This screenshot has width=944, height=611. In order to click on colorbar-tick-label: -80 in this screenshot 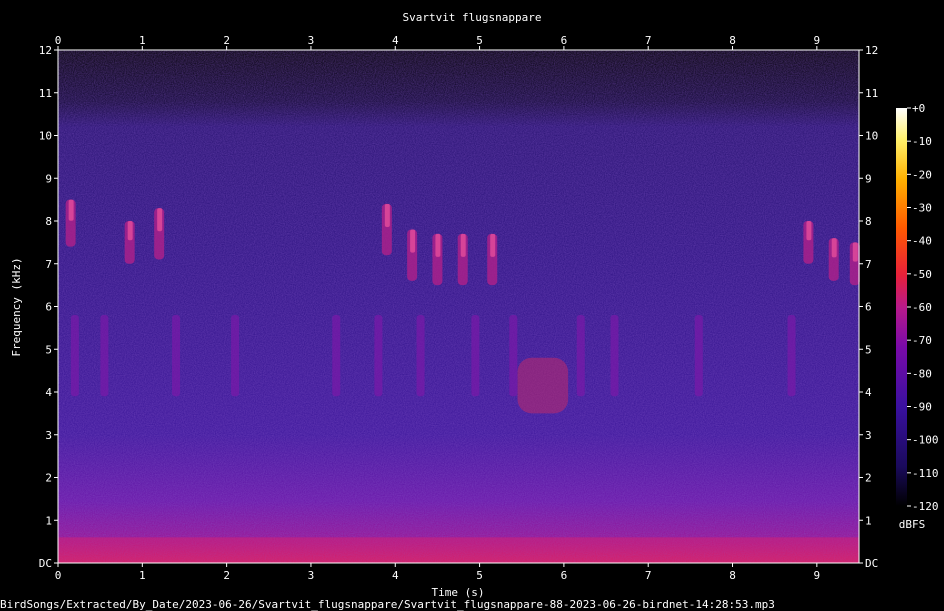, I will do `click(922, 373)`.